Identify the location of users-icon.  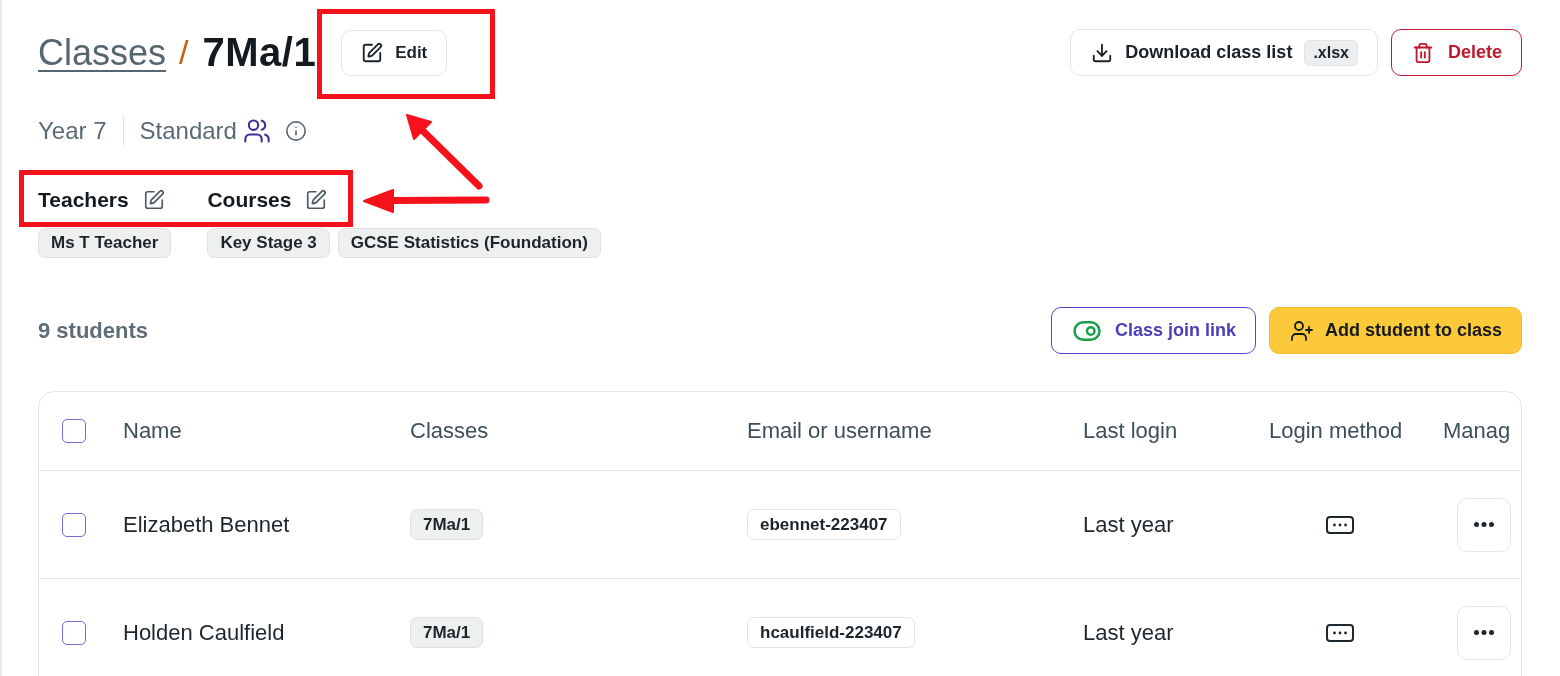
(256, 131).